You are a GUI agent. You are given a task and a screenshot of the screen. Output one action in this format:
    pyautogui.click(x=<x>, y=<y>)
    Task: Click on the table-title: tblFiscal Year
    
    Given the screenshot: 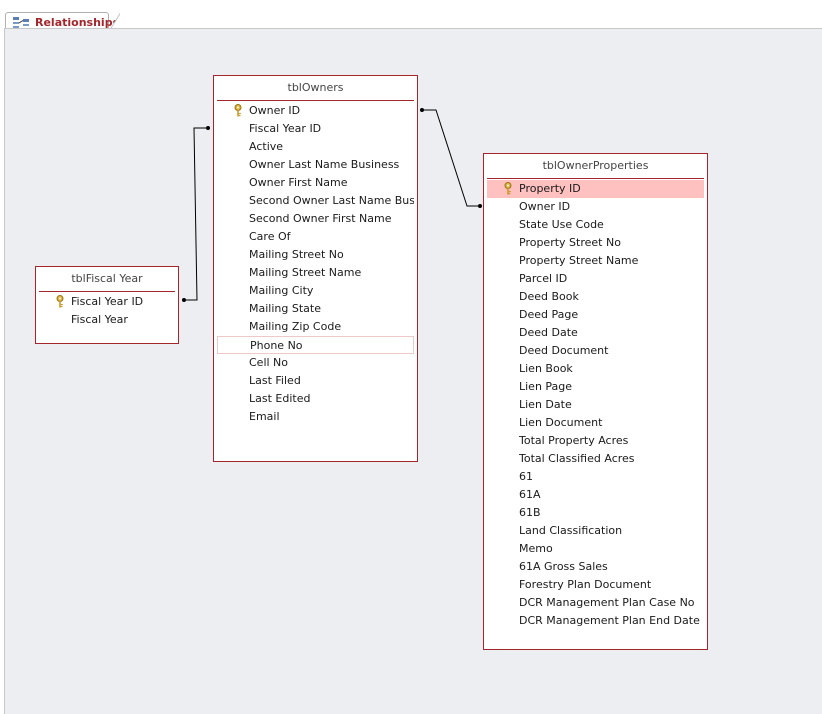 What is the action you would take?
    pyautogui.click(x=107, y=278)
    